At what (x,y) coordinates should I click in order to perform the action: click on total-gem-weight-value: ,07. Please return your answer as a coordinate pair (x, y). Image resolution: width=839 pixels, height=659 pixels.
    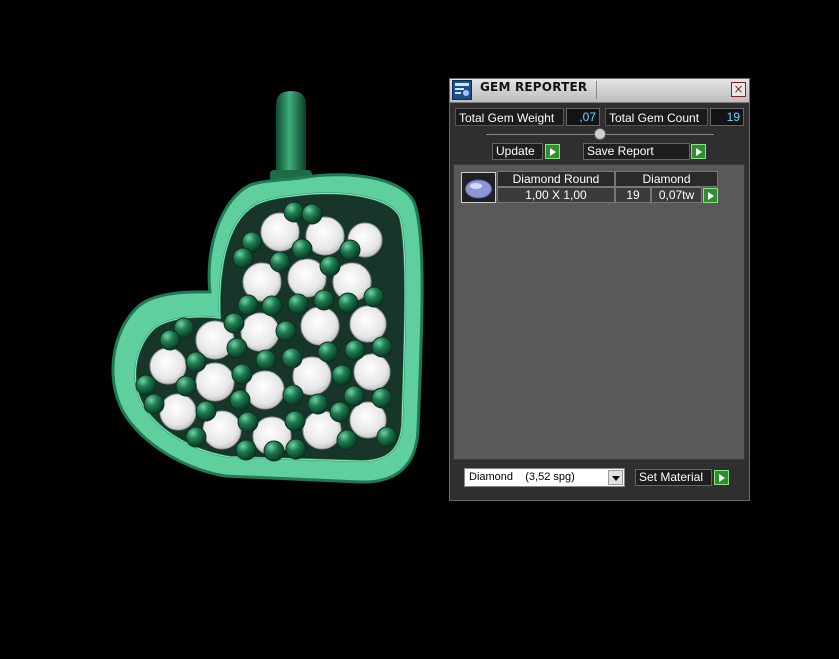
    Looking at the image, I should click on (583, 117).